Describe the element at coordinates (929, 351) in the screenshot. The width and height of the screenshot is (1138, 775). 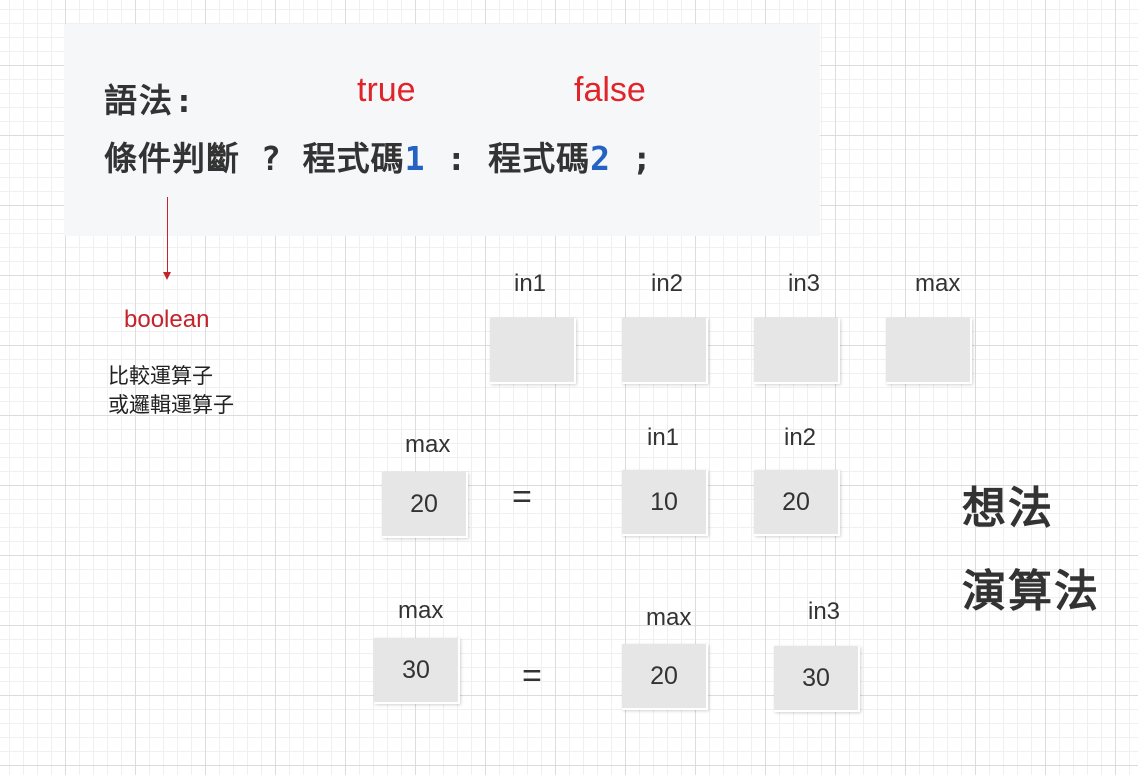
I see `var-box-max` at that location.